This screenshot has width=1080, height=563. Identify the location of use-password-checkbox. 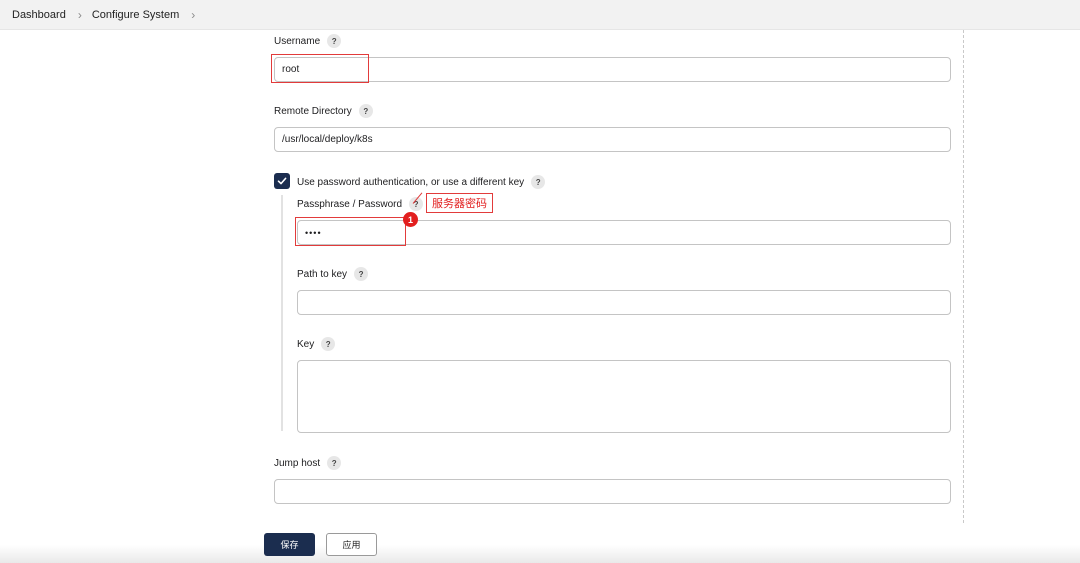
(282, 181).